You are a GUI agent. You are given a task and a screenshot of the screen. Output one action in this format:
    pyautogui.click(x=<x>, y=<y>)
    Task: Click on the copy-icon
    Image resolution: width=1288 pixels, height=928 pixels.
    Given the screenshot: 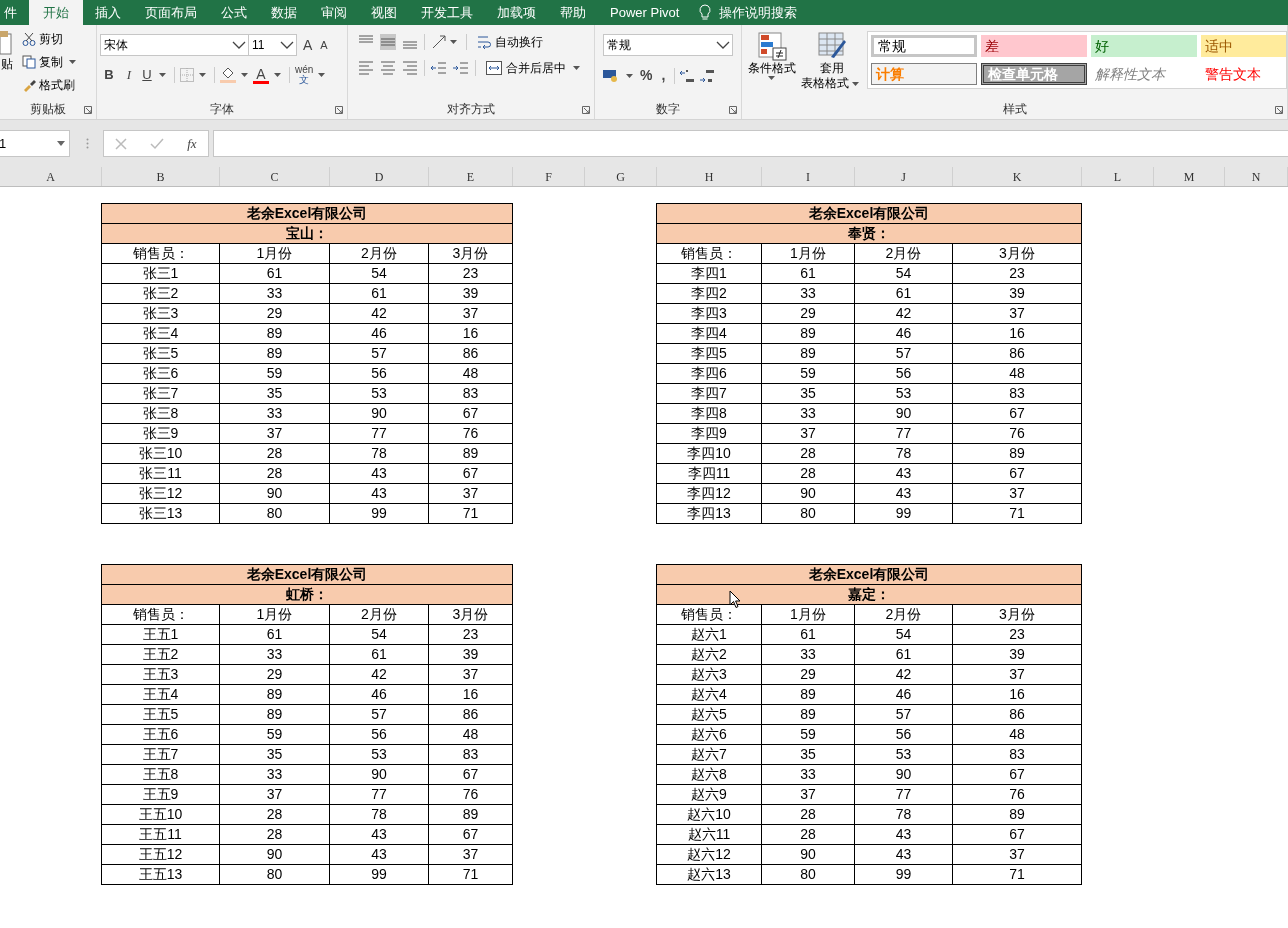 What is the action you would take?
    pyautogui.click(x=29, y=61)
    